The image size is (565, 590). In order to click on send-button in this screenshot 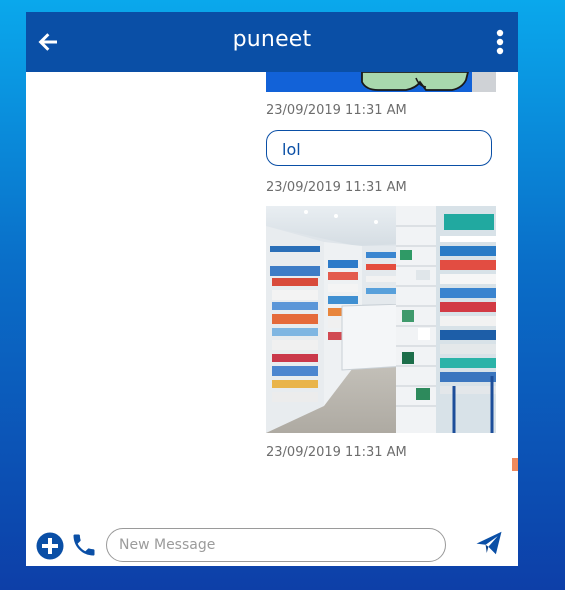, I will do `click(490, 544)`.